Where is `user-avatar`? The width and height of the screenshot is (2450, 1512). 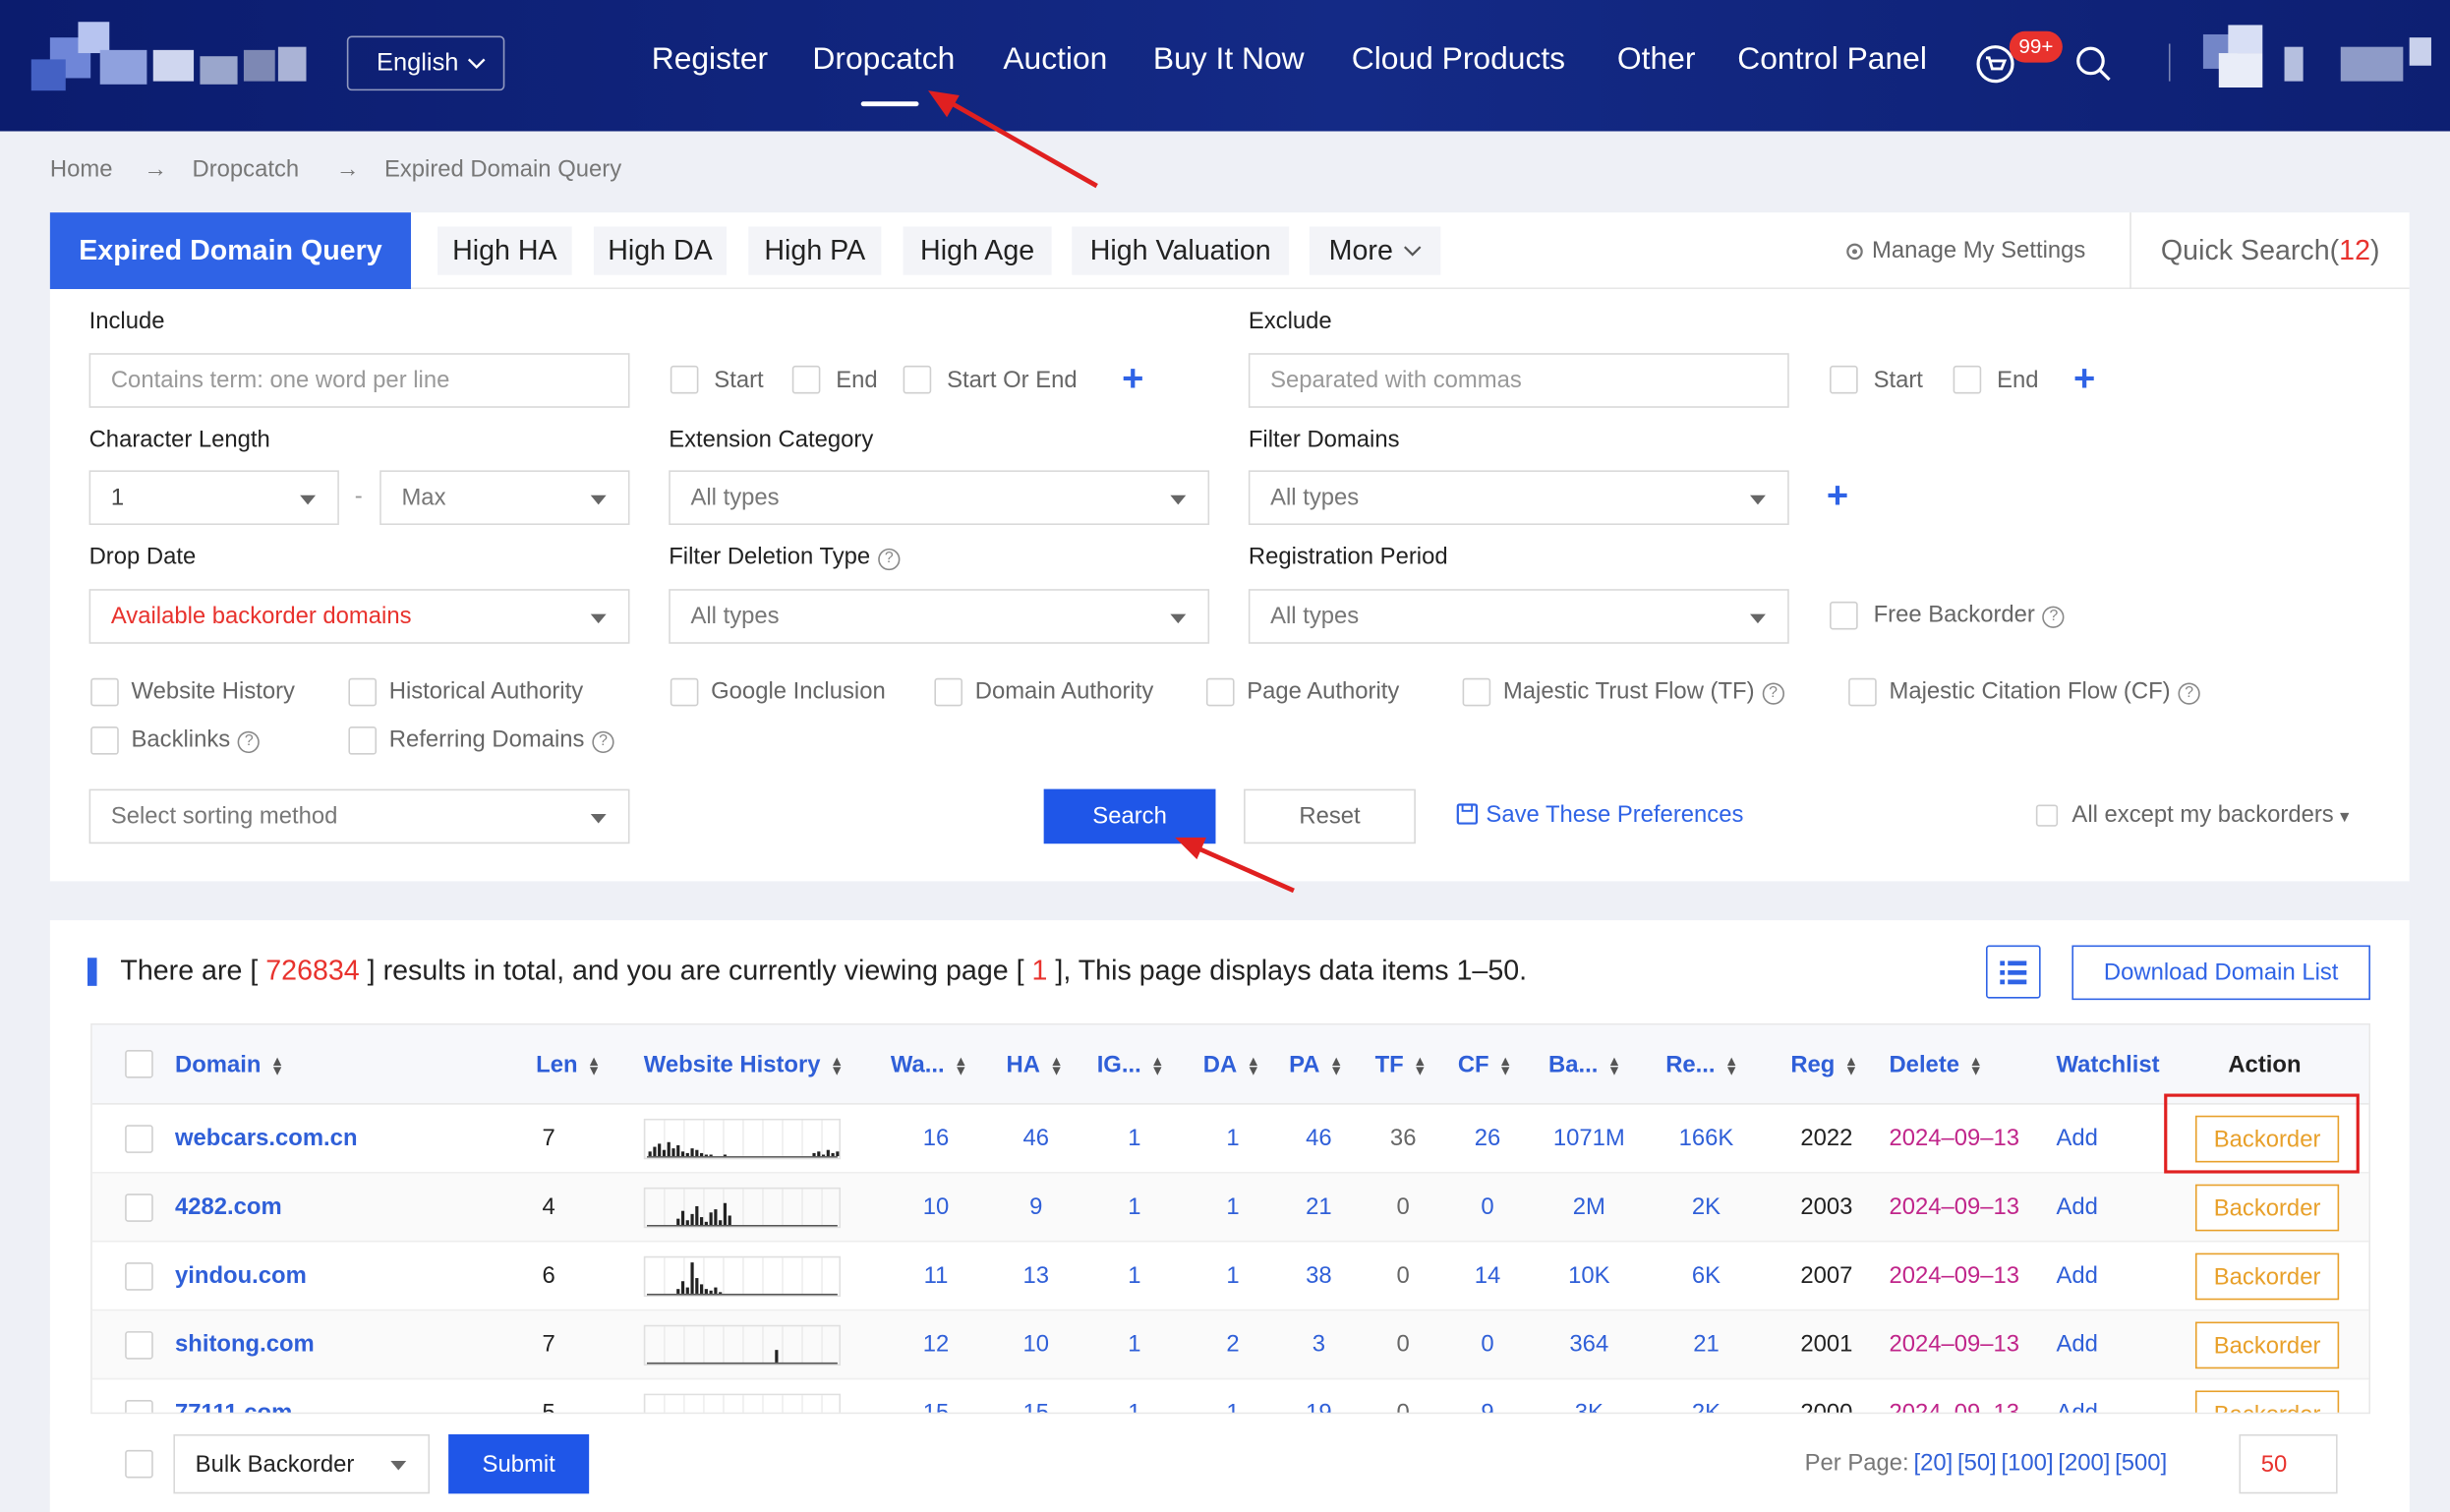 user-avatar is located at coordinates (2319, 62).